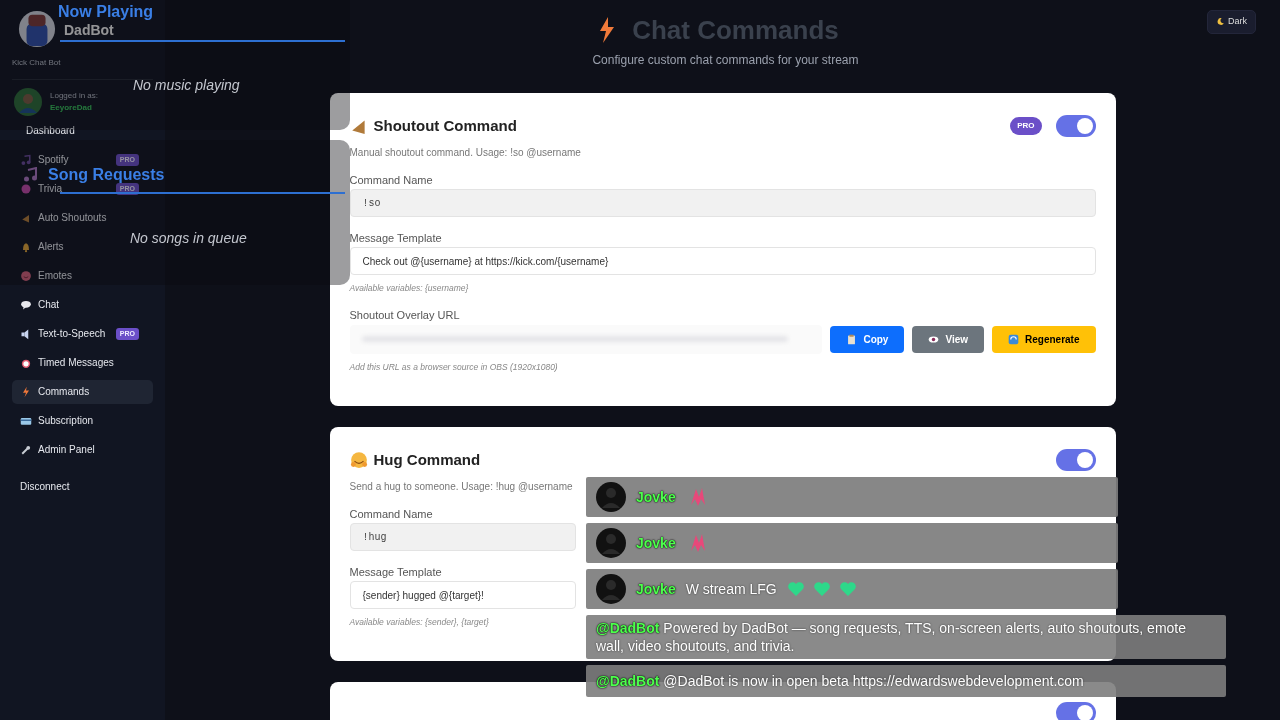 The width and height of the screenshot is (1280, 720). I want to click on clipboard-icon, so click(852, 339).